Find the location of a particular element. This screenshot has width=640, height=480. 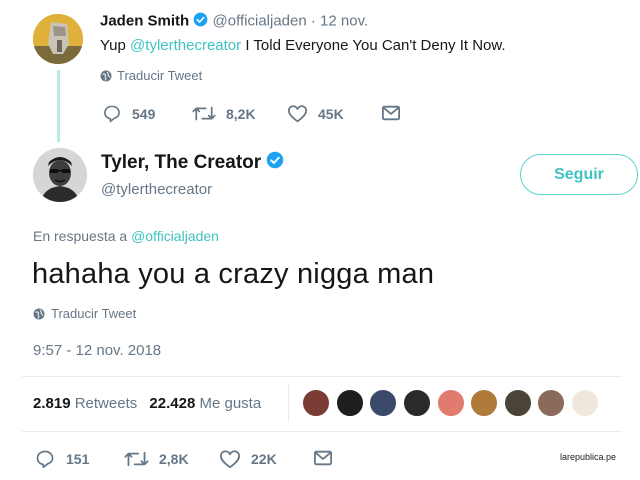

parent-translate-link: Traducir Tweet is located at coordinates (151, 75).